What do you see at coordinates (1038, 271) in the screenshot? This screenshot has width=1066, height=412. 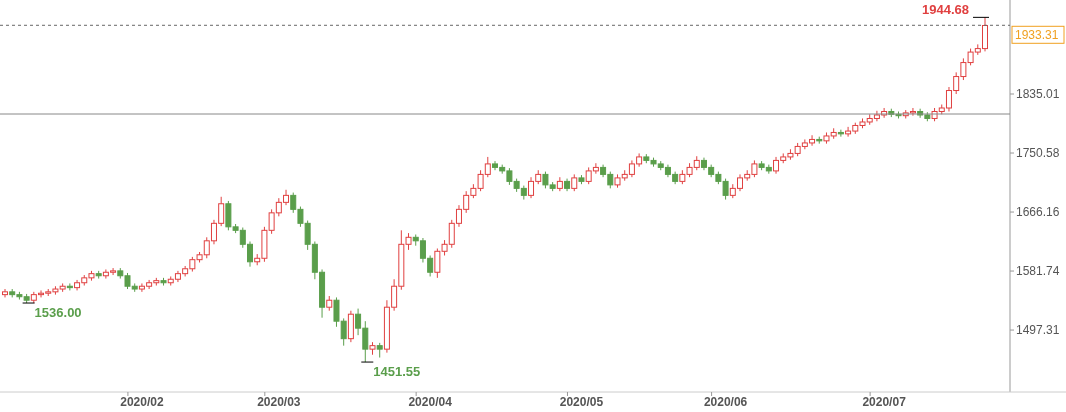 I see `axis-label: 1581.74` at bounding box center [1038, 271].